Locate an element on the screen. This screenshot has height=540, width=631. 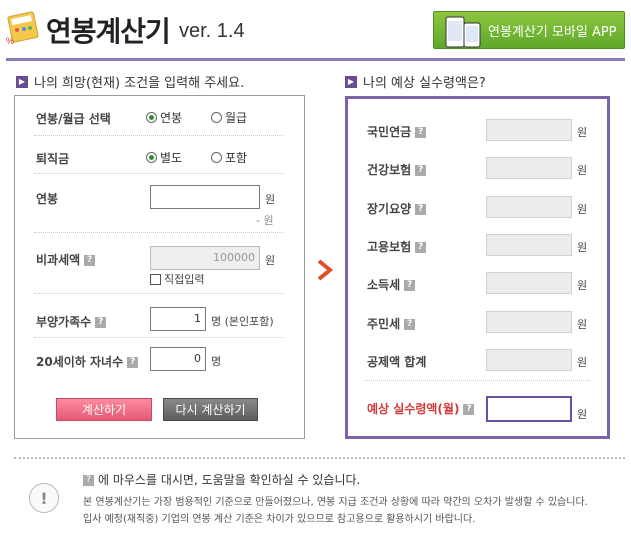
exclamation-icon: ! is located at coordinates (44, 498).